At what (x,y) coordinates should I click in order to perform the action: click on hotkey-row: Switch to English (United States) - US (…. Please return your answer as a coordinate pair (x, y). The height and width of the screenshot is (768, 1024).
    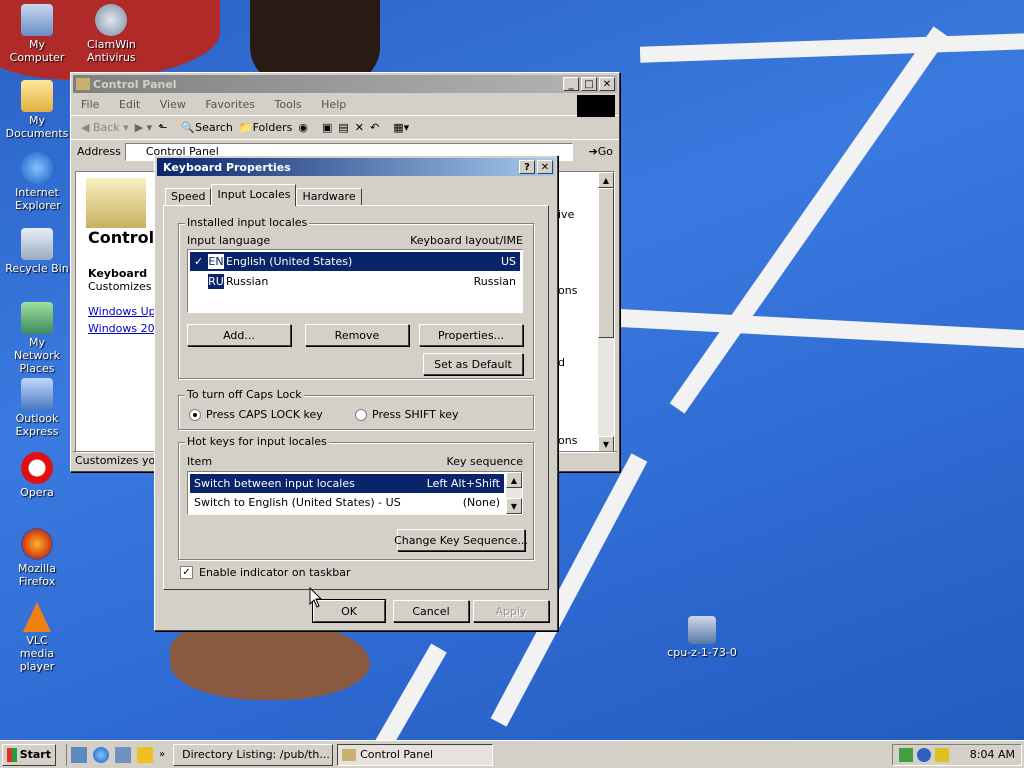
    Looking at the image, I should click on (347, 502).